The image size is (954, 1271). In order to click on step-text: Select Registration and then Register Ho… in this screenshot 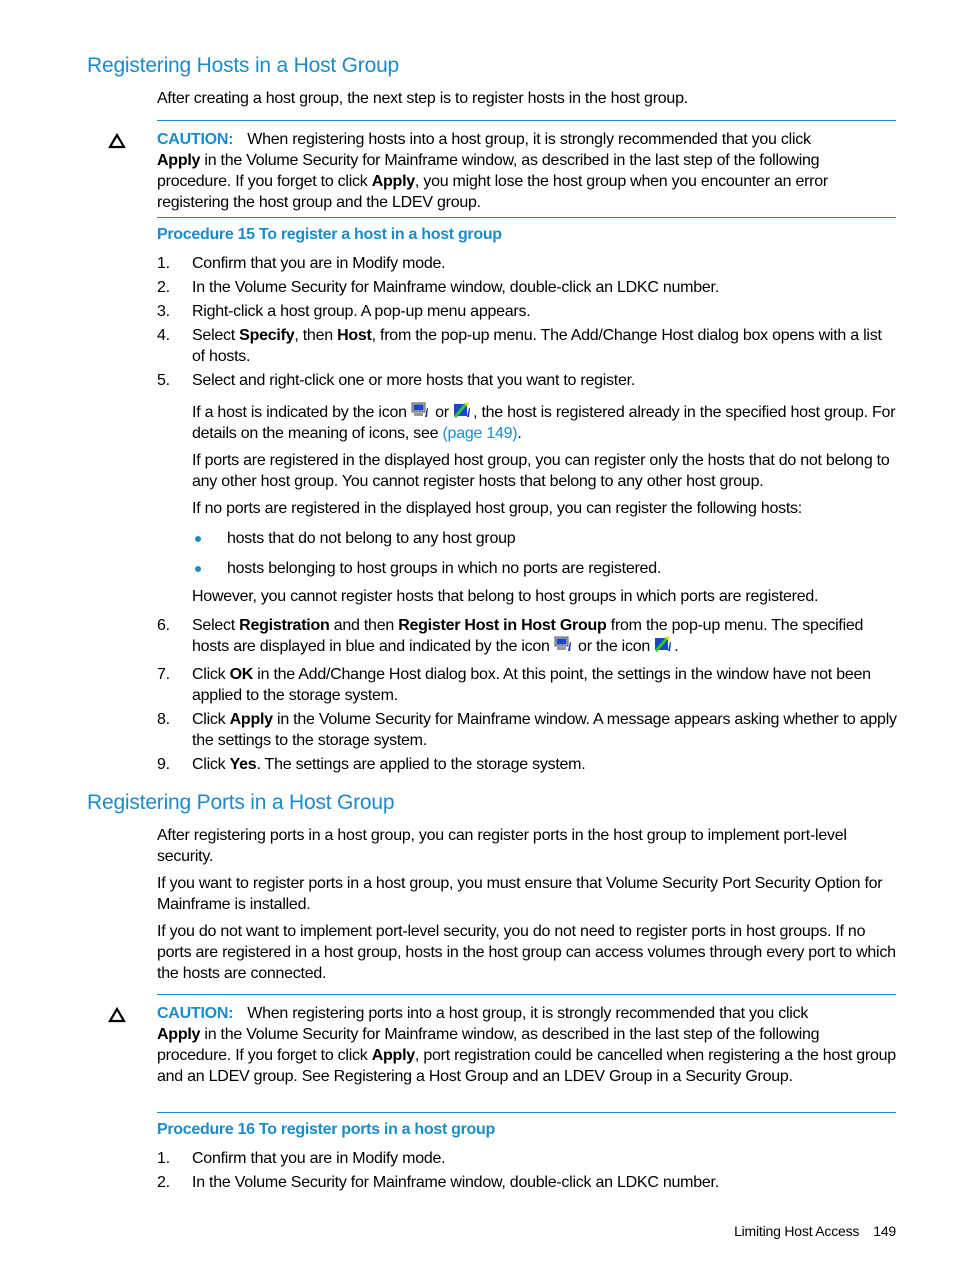, I will do `click(528, 636)`.